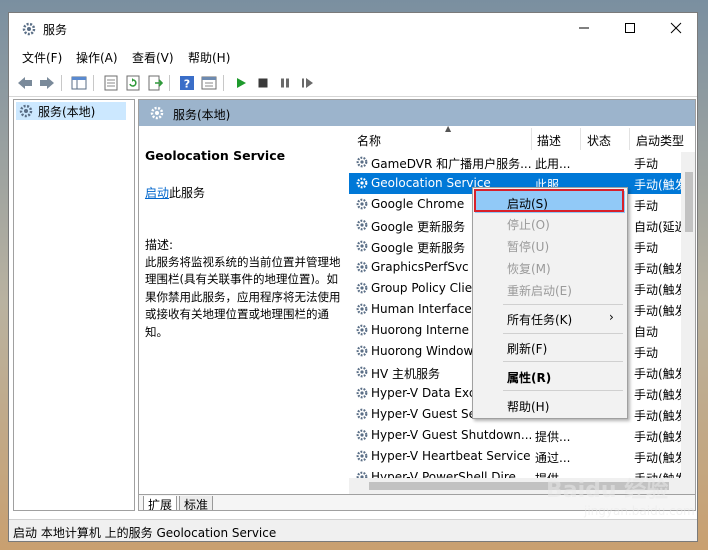 The image size is (708, 550). I want to click on help-icon: ?, so click(187, 83).